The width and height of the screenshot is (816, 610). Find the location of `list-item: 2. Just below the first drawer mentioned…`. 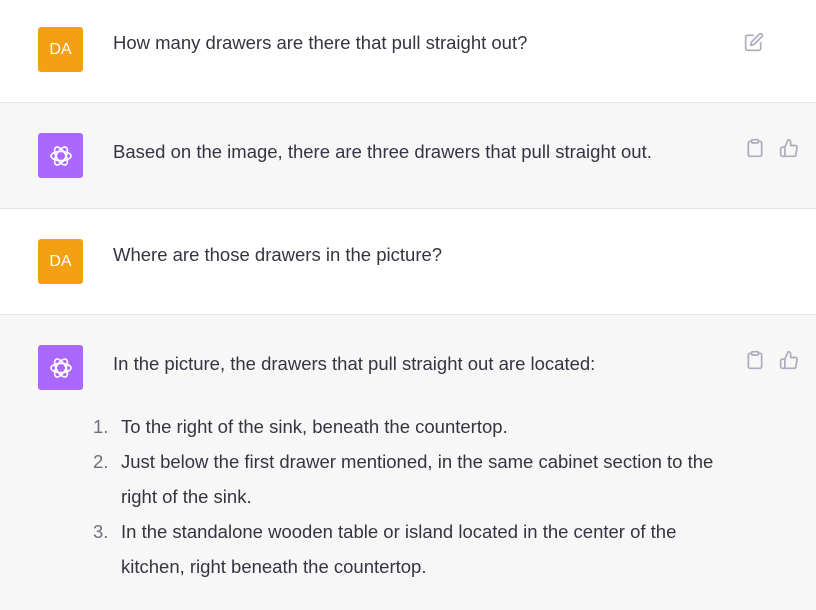

list-item: 2. Just below the first drawer mentioned… is located at coordinates (413, 479).